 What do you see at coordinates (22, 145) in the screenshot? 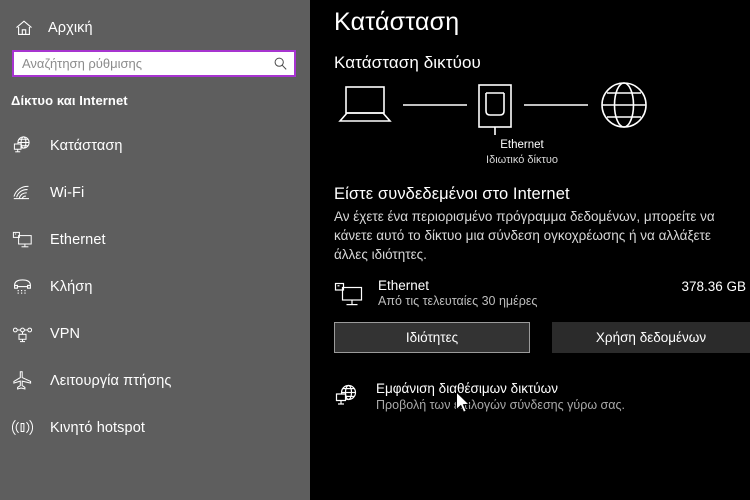
I see `status-globe-icon` at bounding box center [22, 145].